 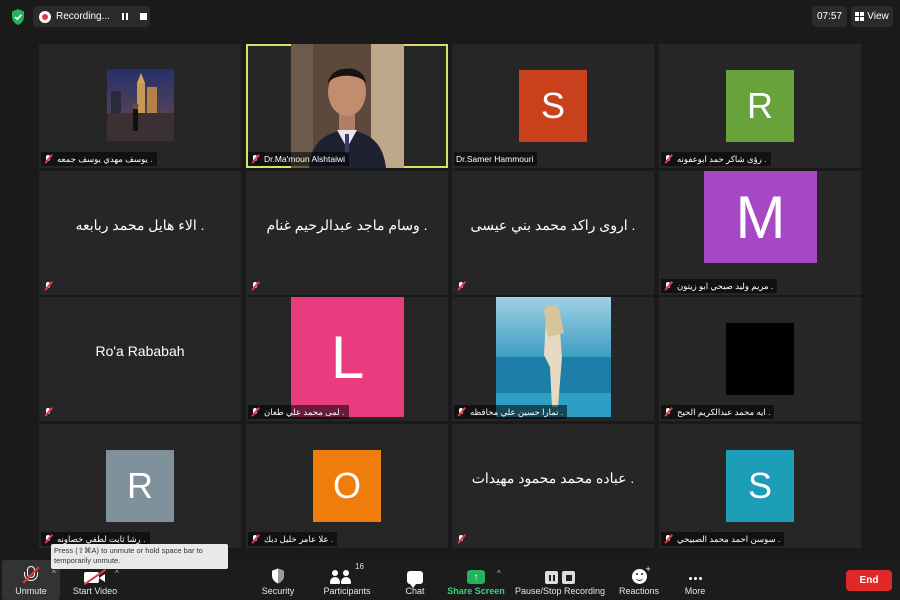 I want to click on participant-avatar: M, so click(x=760, y=217).